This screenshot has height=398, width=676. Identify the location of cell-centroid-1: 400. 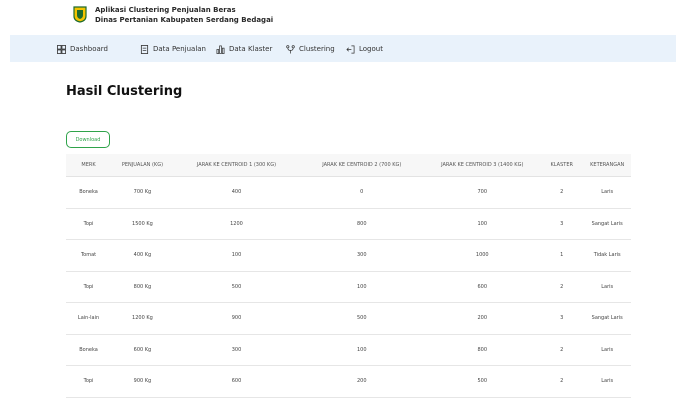
(236, 192).